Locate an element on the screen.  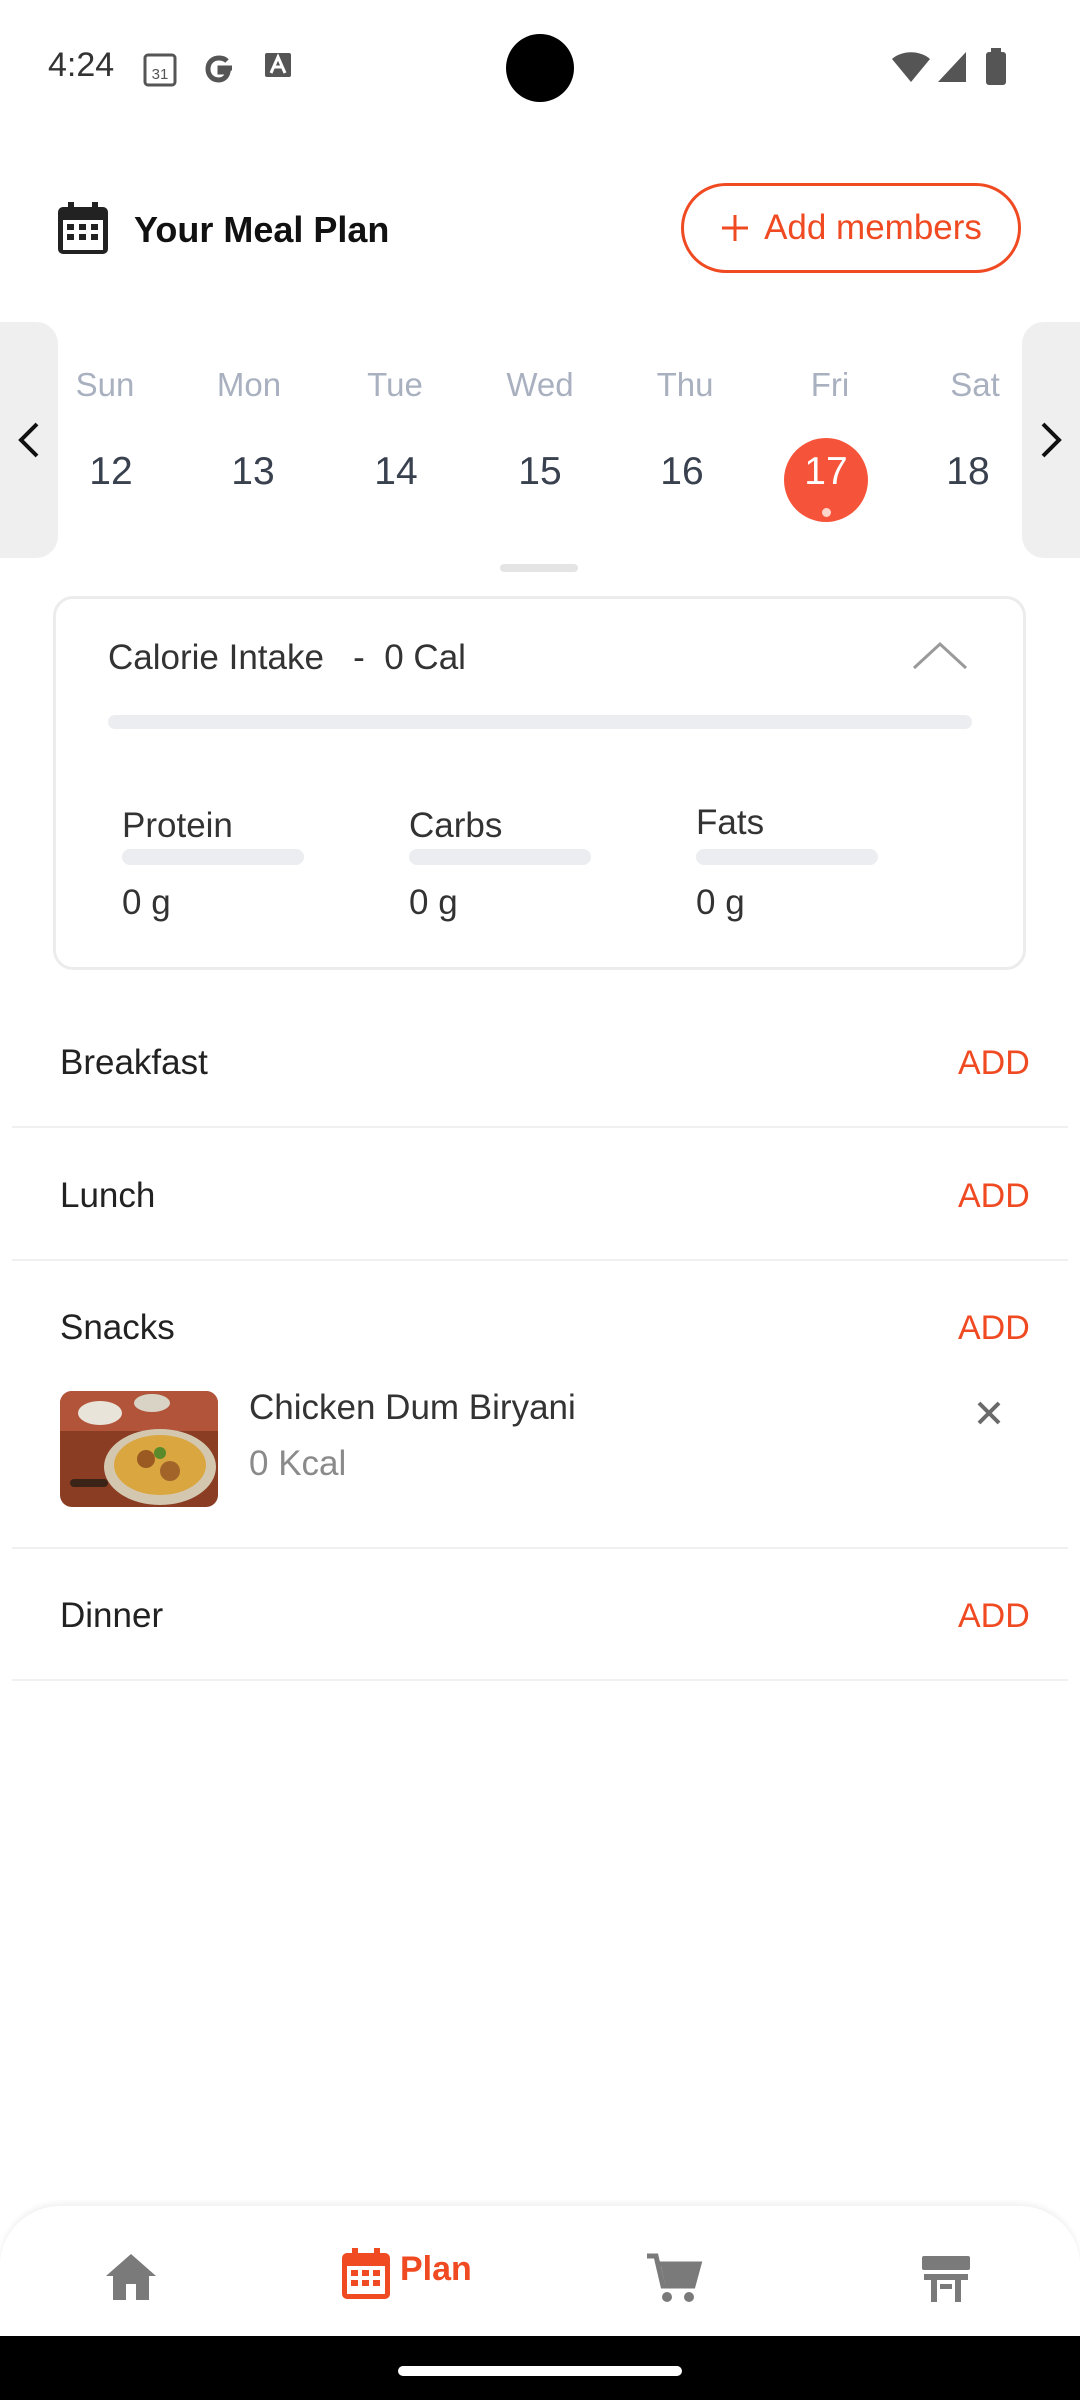
breakfast-title: Breakfast is located at coordinates (134, 1062).